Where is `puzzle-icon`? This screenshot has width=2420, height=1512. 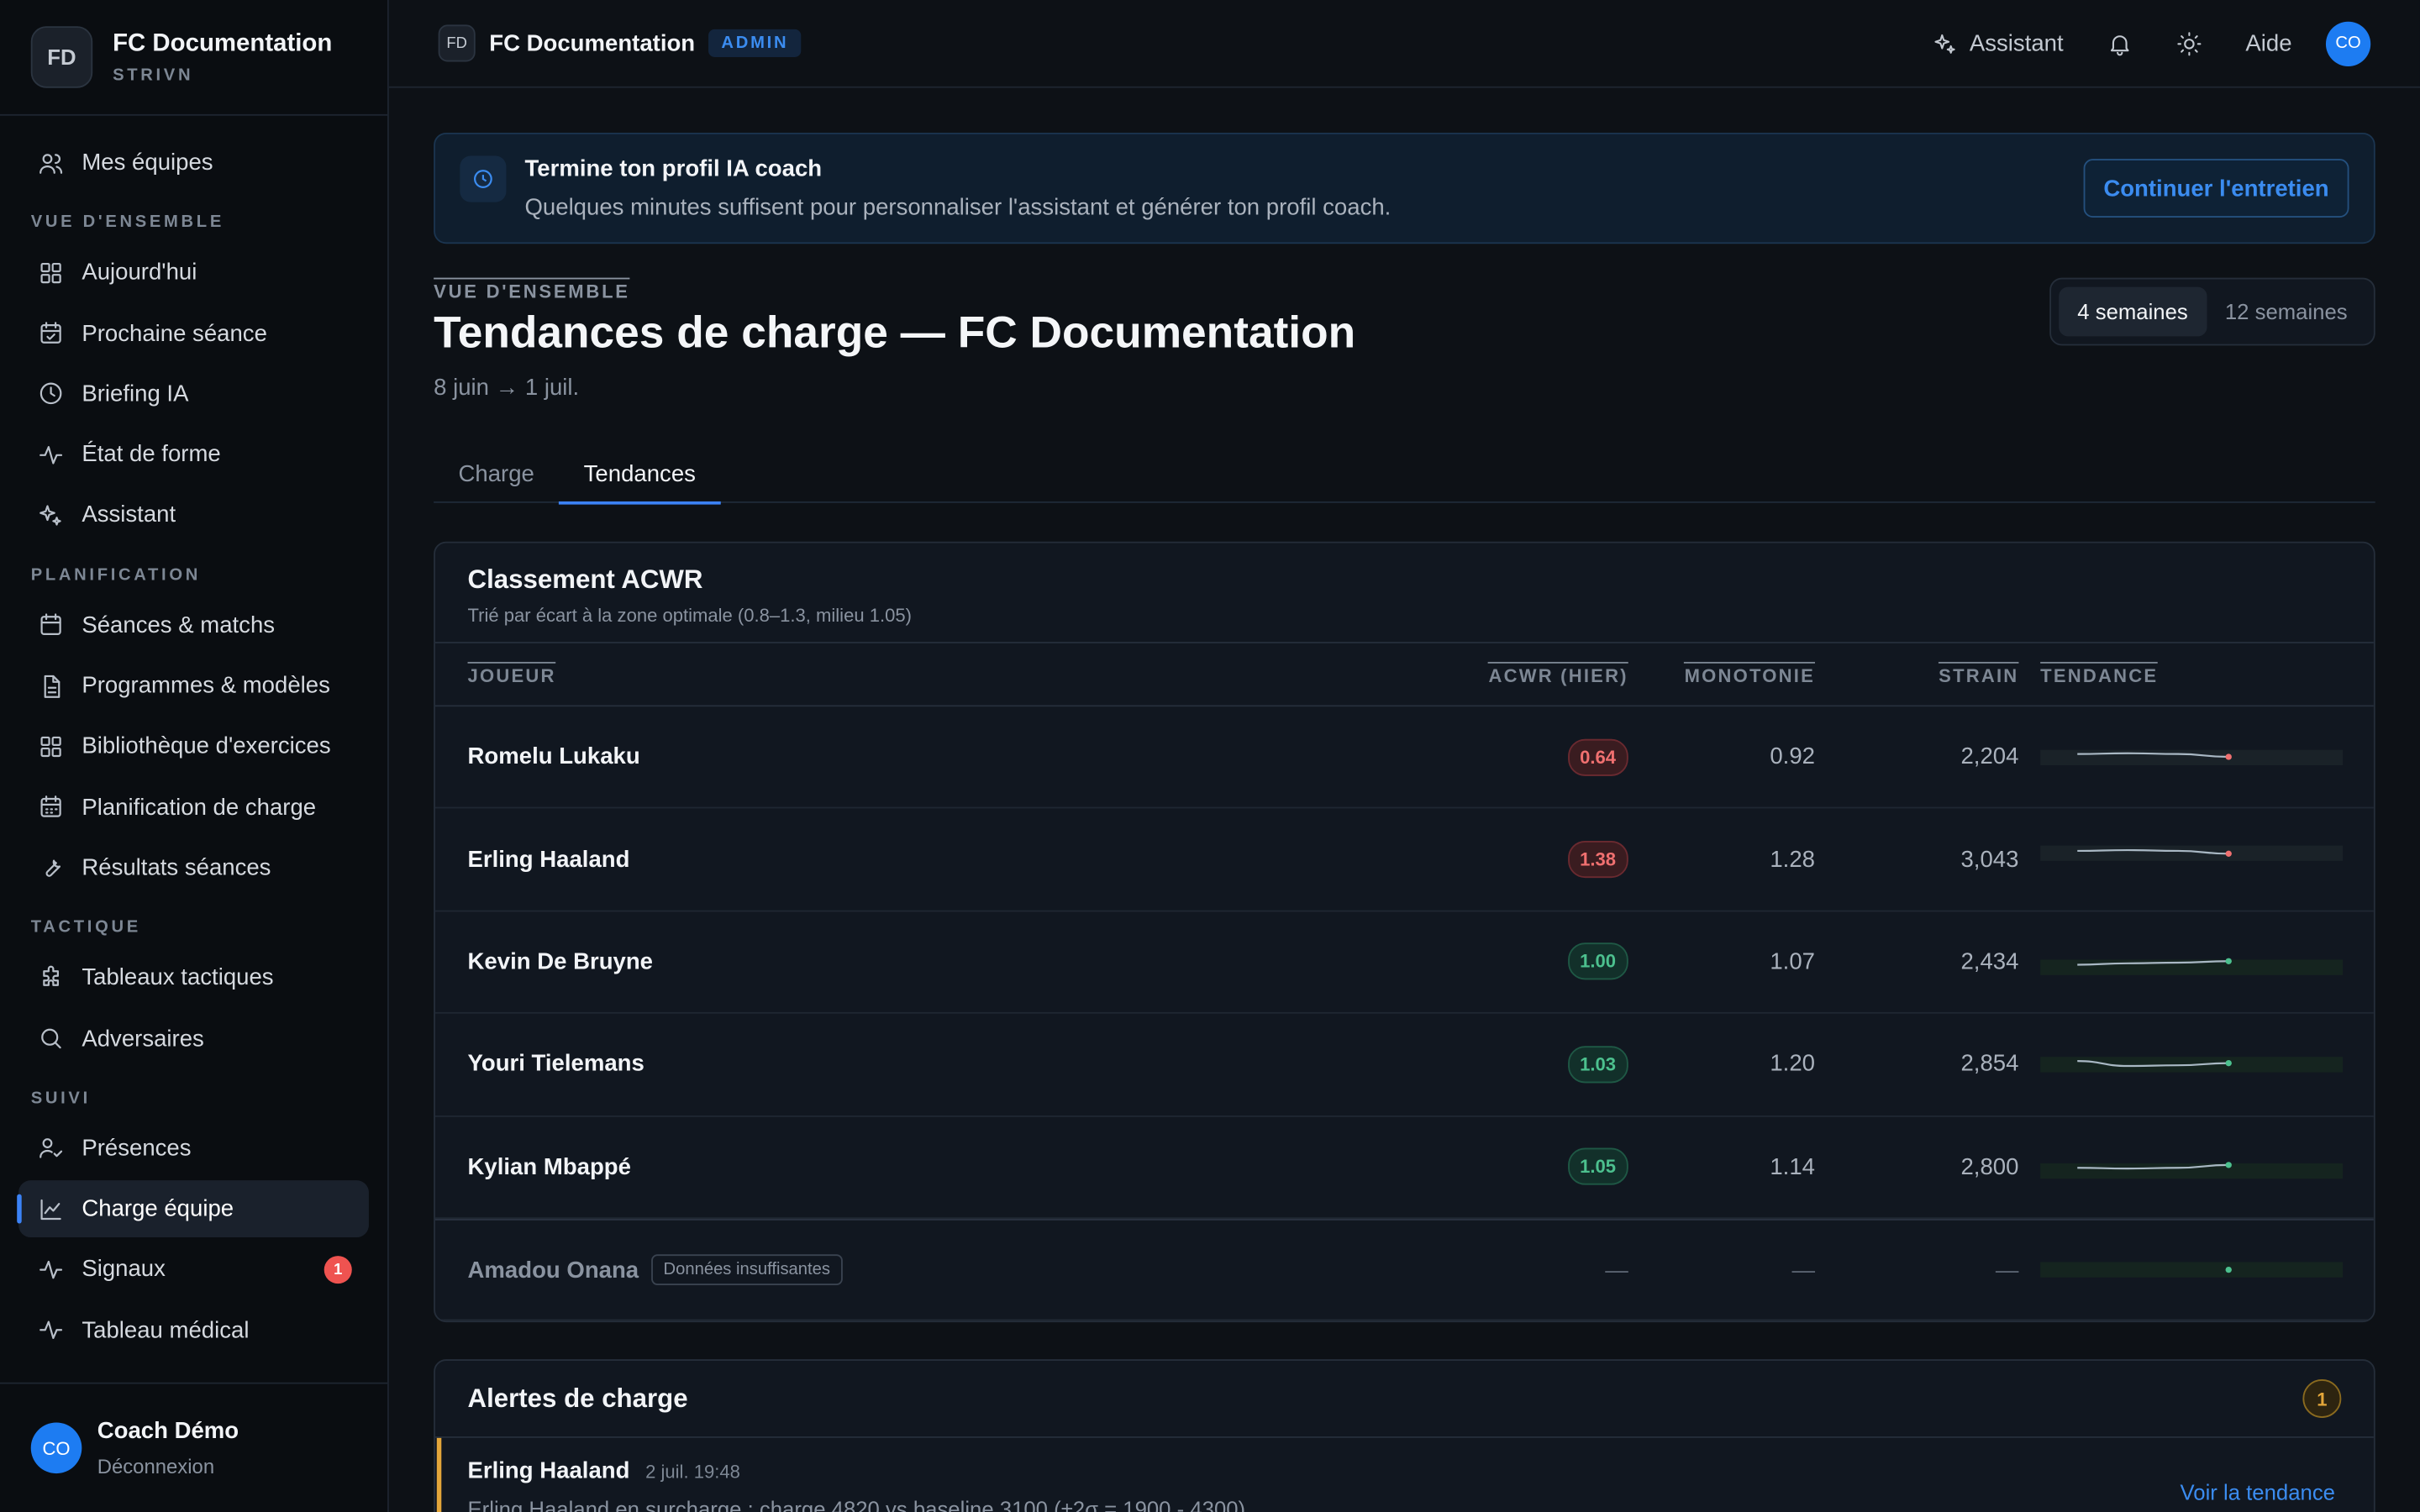
puzzle-icon is located at coordinates (51, 978).